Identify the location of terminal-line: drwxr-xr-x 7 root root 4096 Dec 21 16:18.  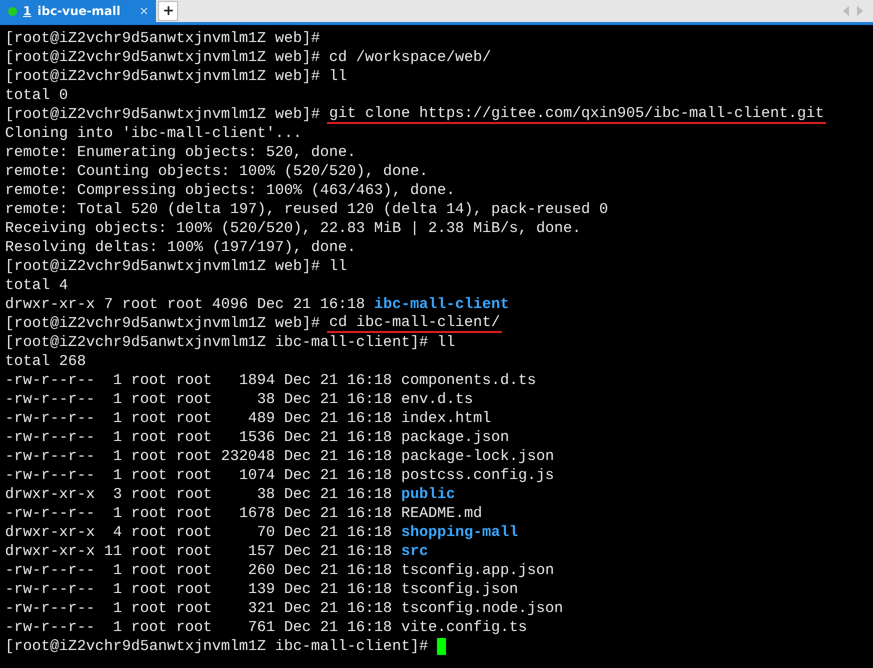
(185, 304).